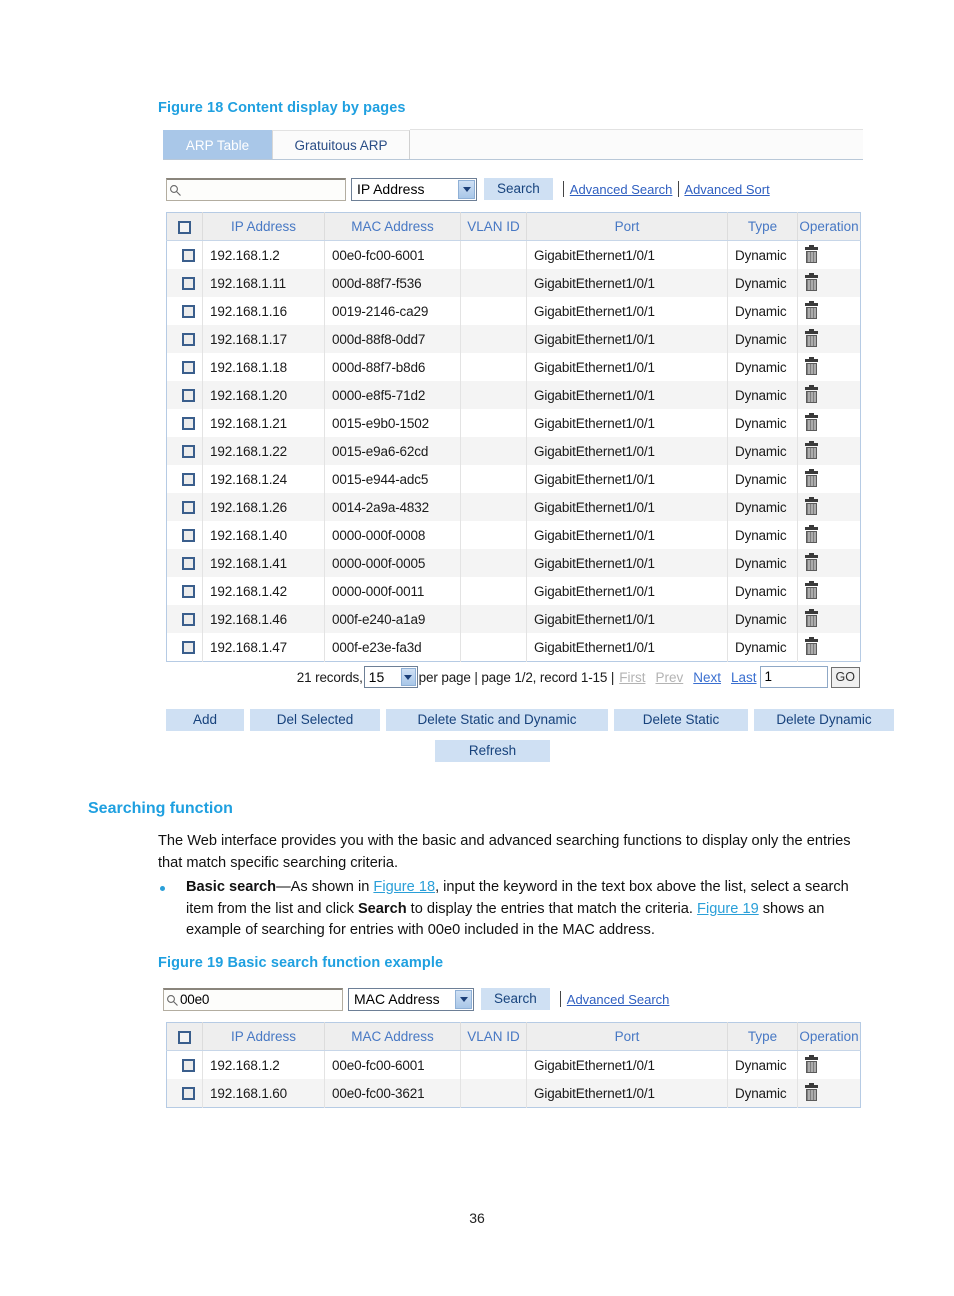 This screenshot has height=1296, width=954. I want to click on search-input, so click(256, 189).